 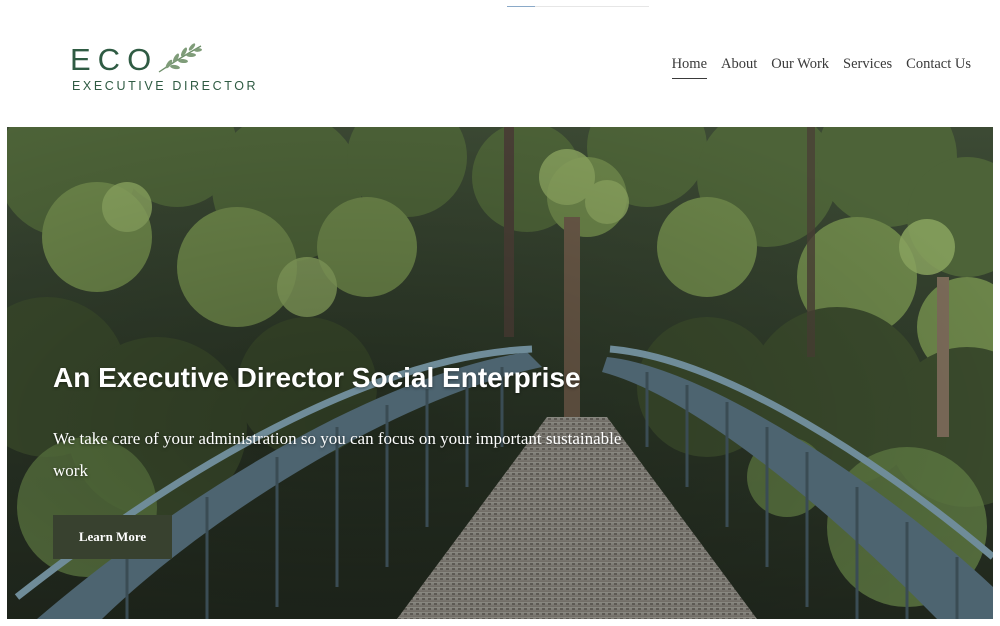 I want to click on nav-item-contact-us: Contact Us, so click(x=938, y=67).